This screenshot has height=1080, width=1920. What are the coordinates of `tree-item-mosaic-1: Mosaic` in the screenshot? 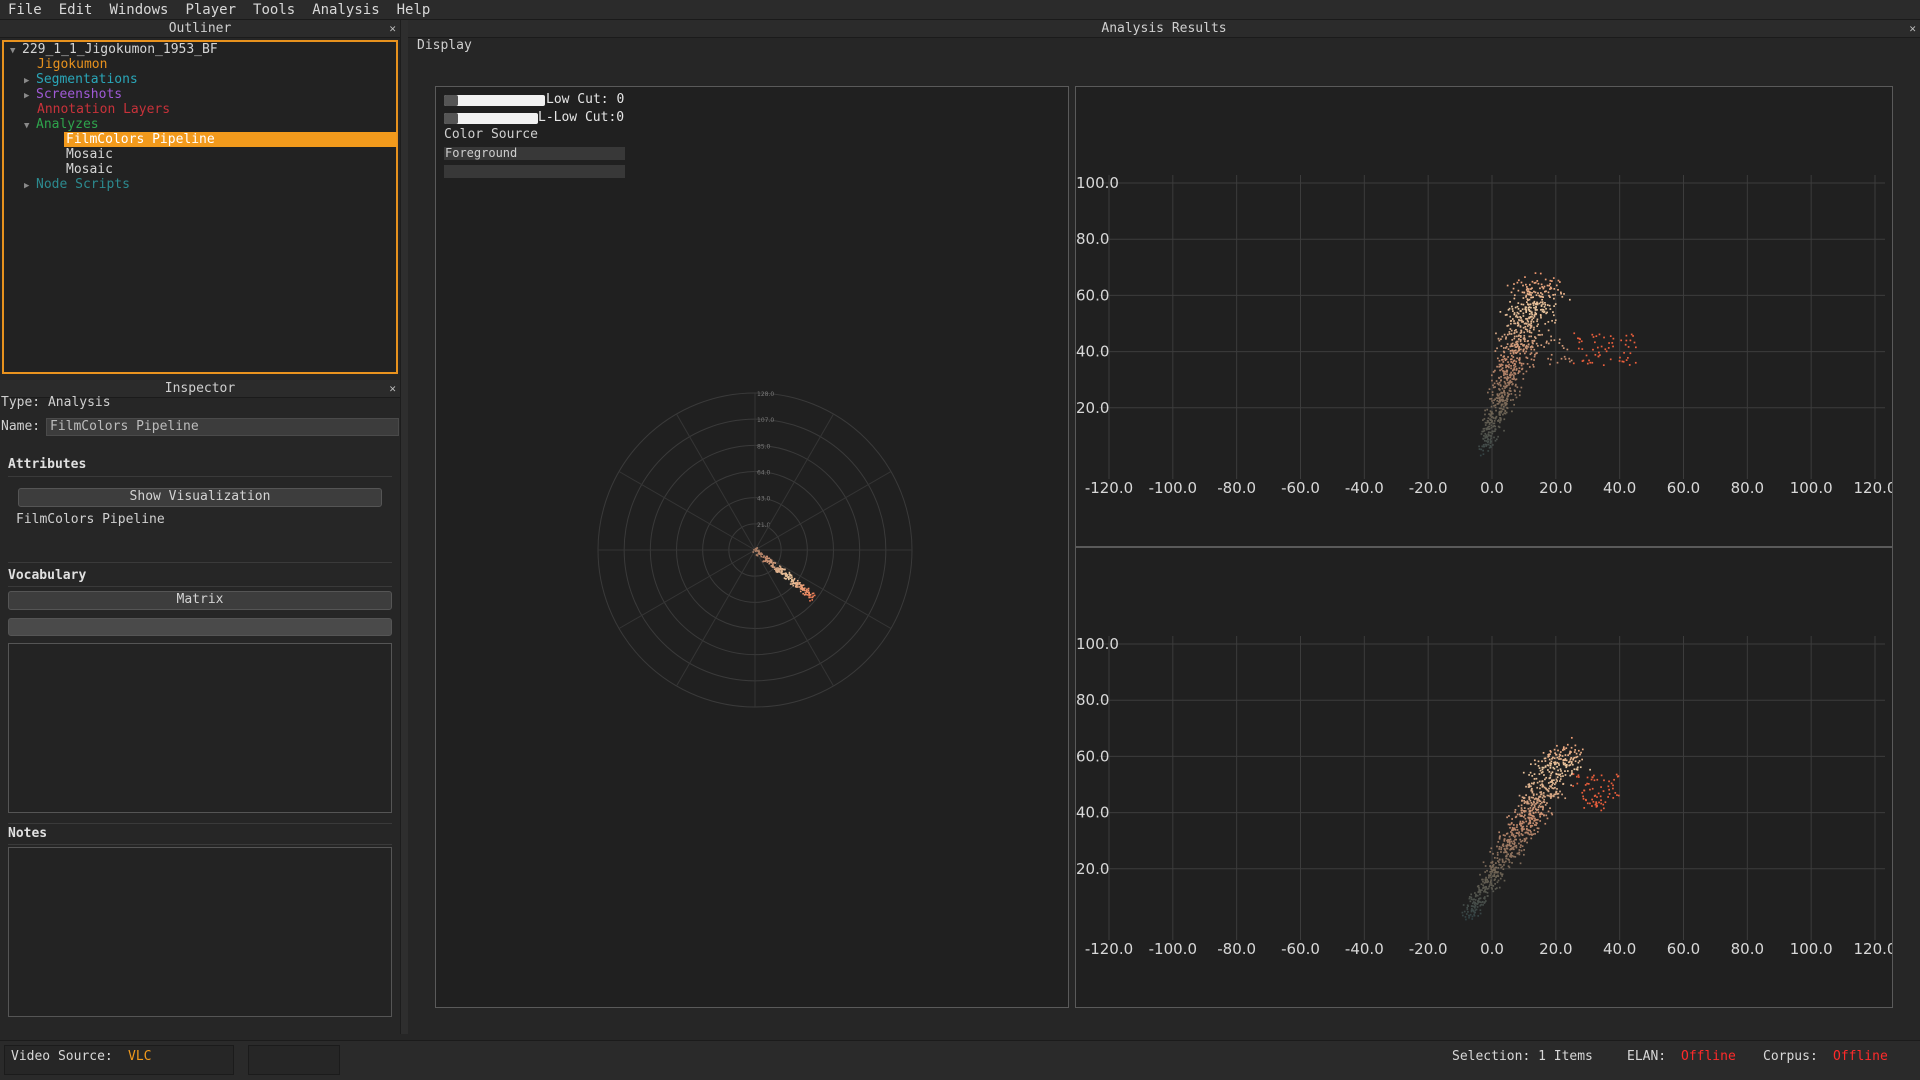 It's located at (89, 154).